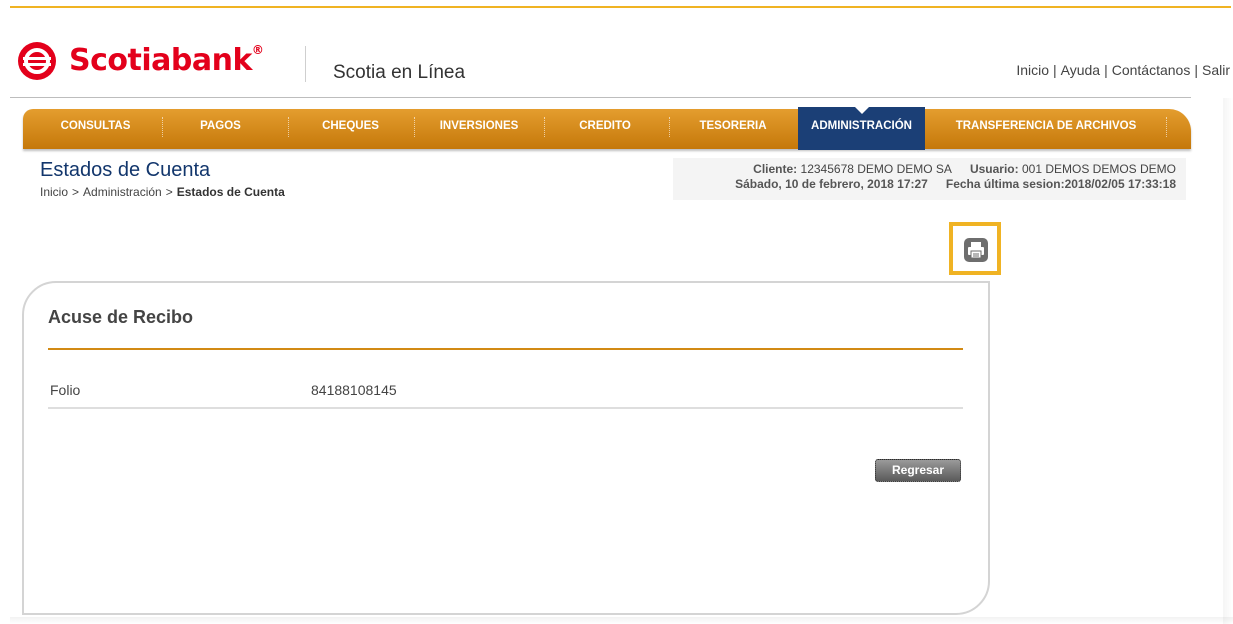 Image resolution: width=1233 pixels, height=624 pixels. I want to click on folio-value: 84188108145, so click(354, 390).